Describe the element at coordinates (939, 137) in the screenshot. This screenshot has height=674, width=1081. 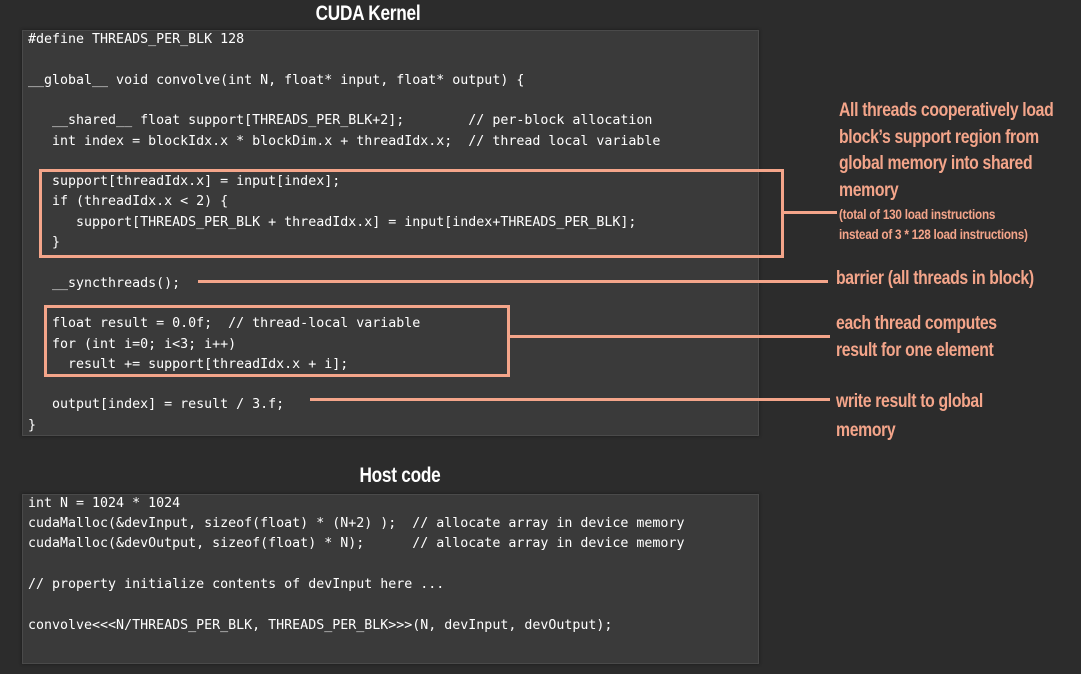
I see `load-annotation-line: block’s support region from` at that location.